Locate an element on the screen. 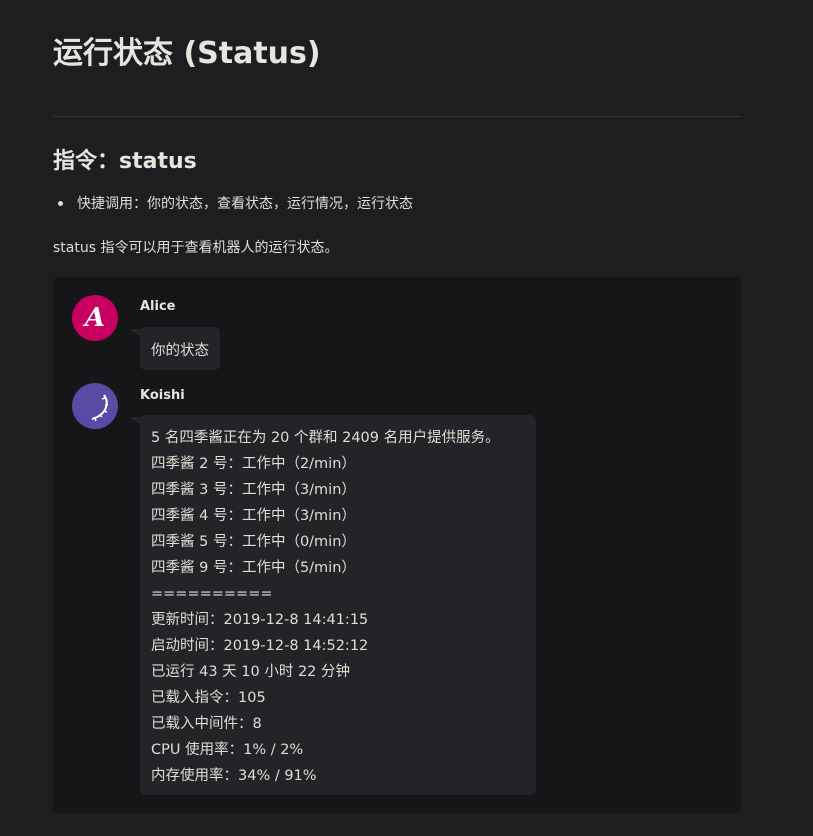 Image resolution: width=813 pixels, height=836 pixels. message-line: 已载入中间件：8 is located at coordinates (206, 724).